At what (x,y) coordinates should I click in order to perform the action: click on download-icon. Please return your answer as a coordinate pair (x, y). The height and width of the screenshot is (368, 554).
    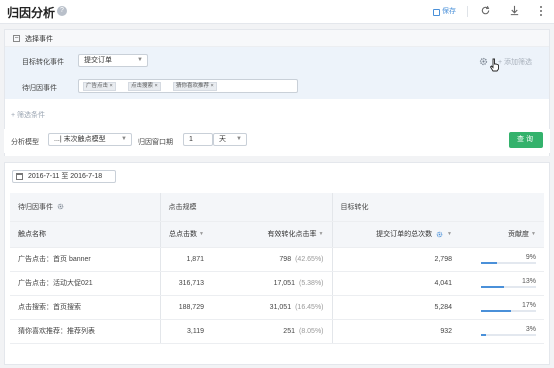
    Looking at the image, I should click on (514, 10).